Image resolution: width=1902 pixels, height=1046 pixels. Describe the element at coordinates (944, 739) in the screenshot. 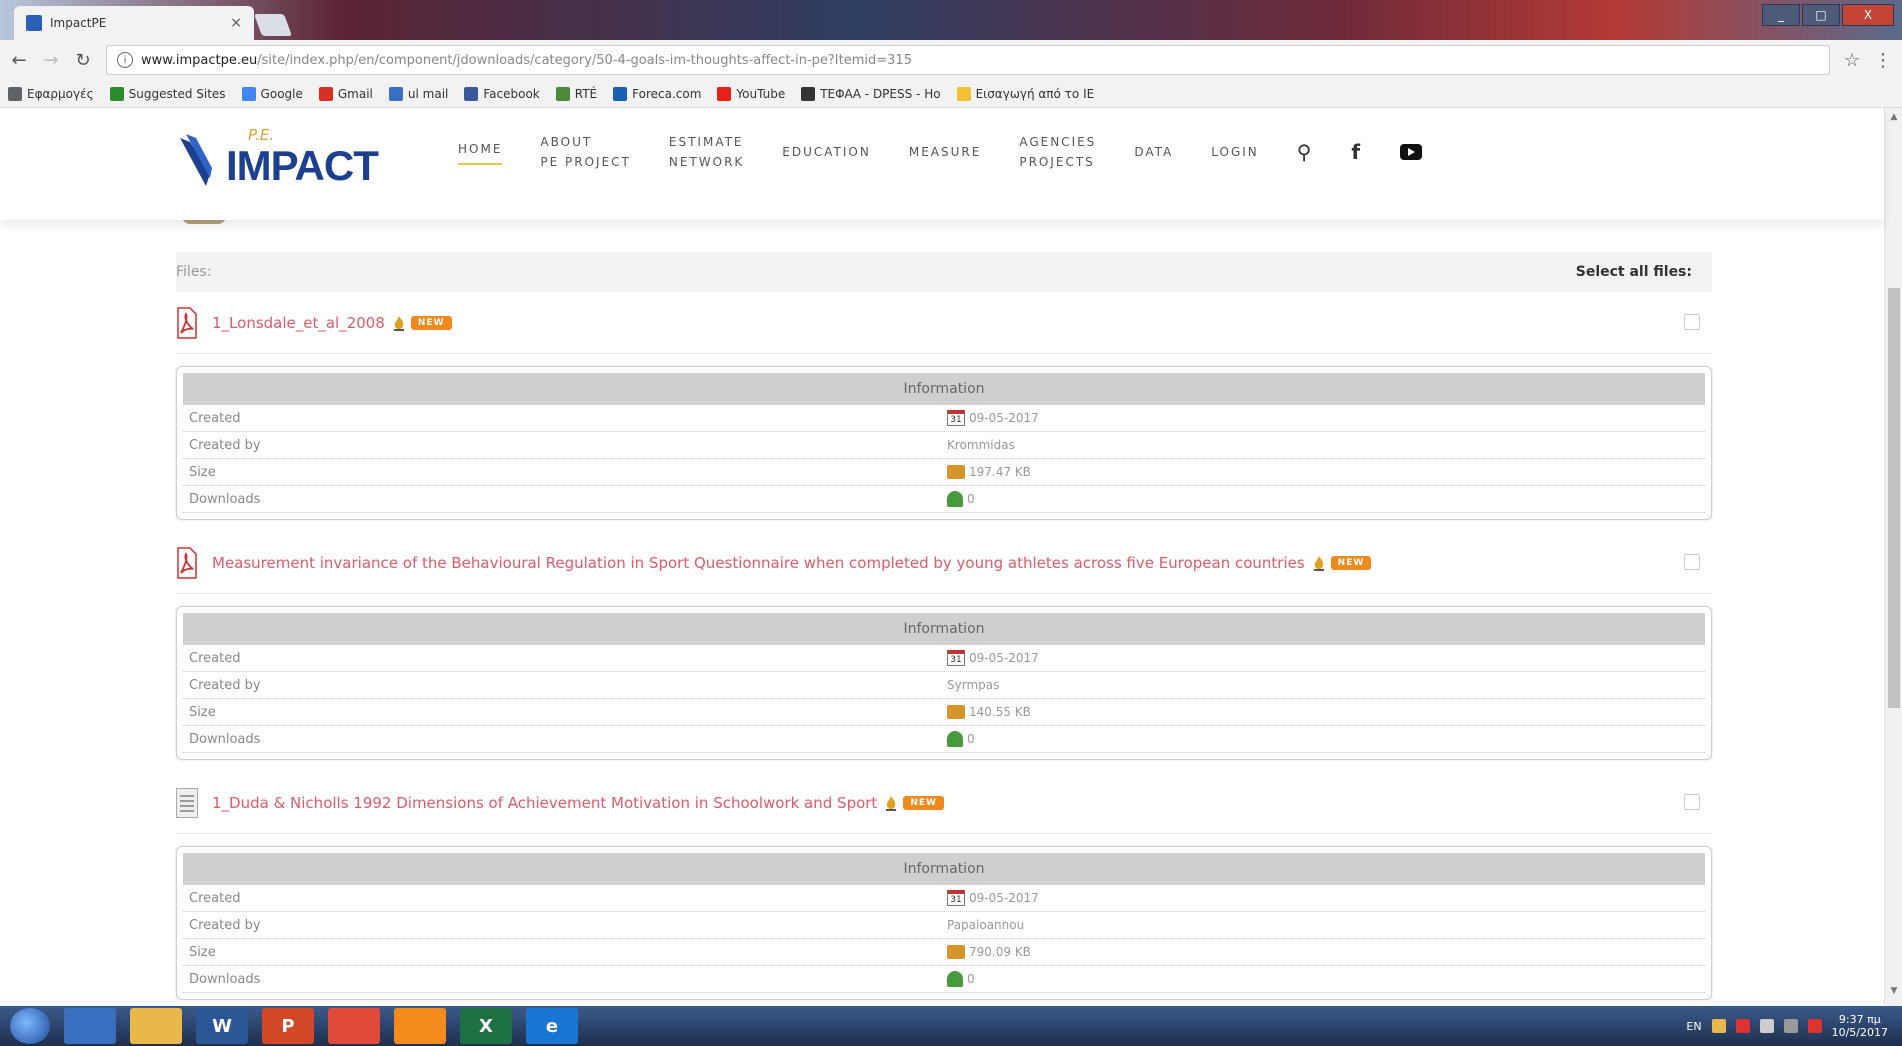

I see `info-row-downloads: Downloads 0` at that location.